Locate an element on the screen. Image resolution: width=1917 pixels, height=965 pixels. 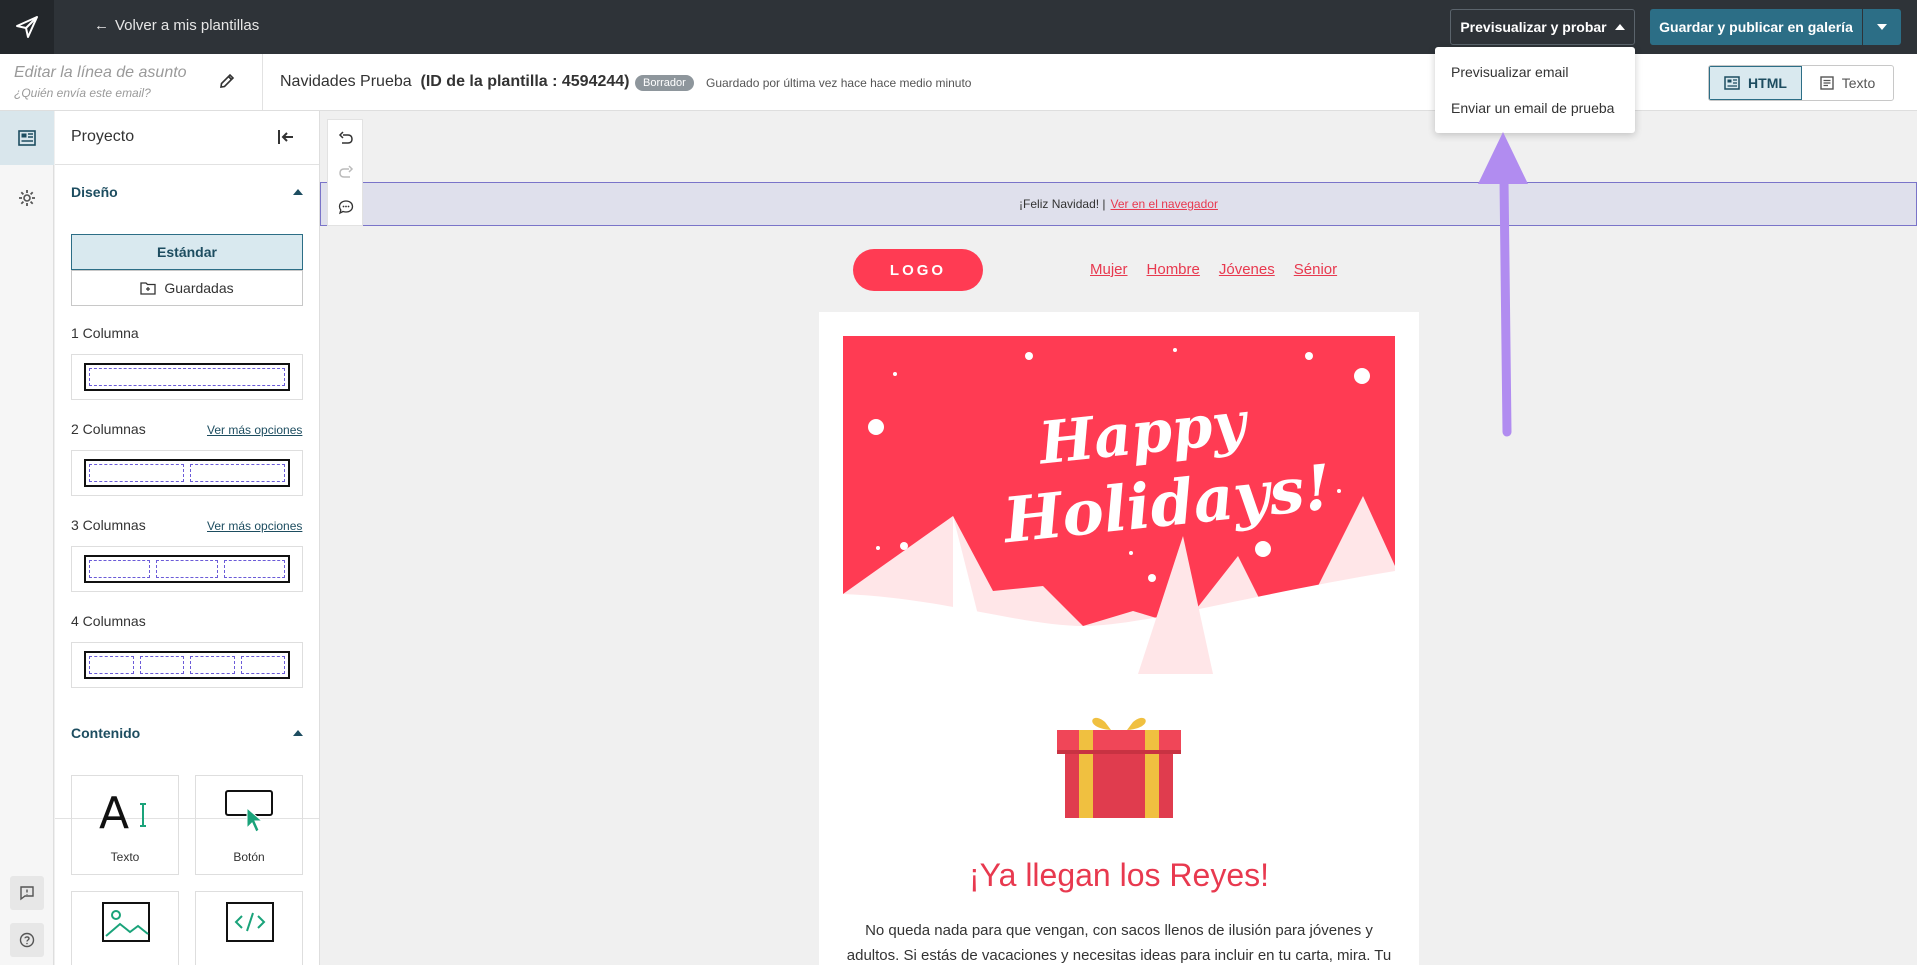
layout-label: 3 Columnas is located at coordinates (108, 525).